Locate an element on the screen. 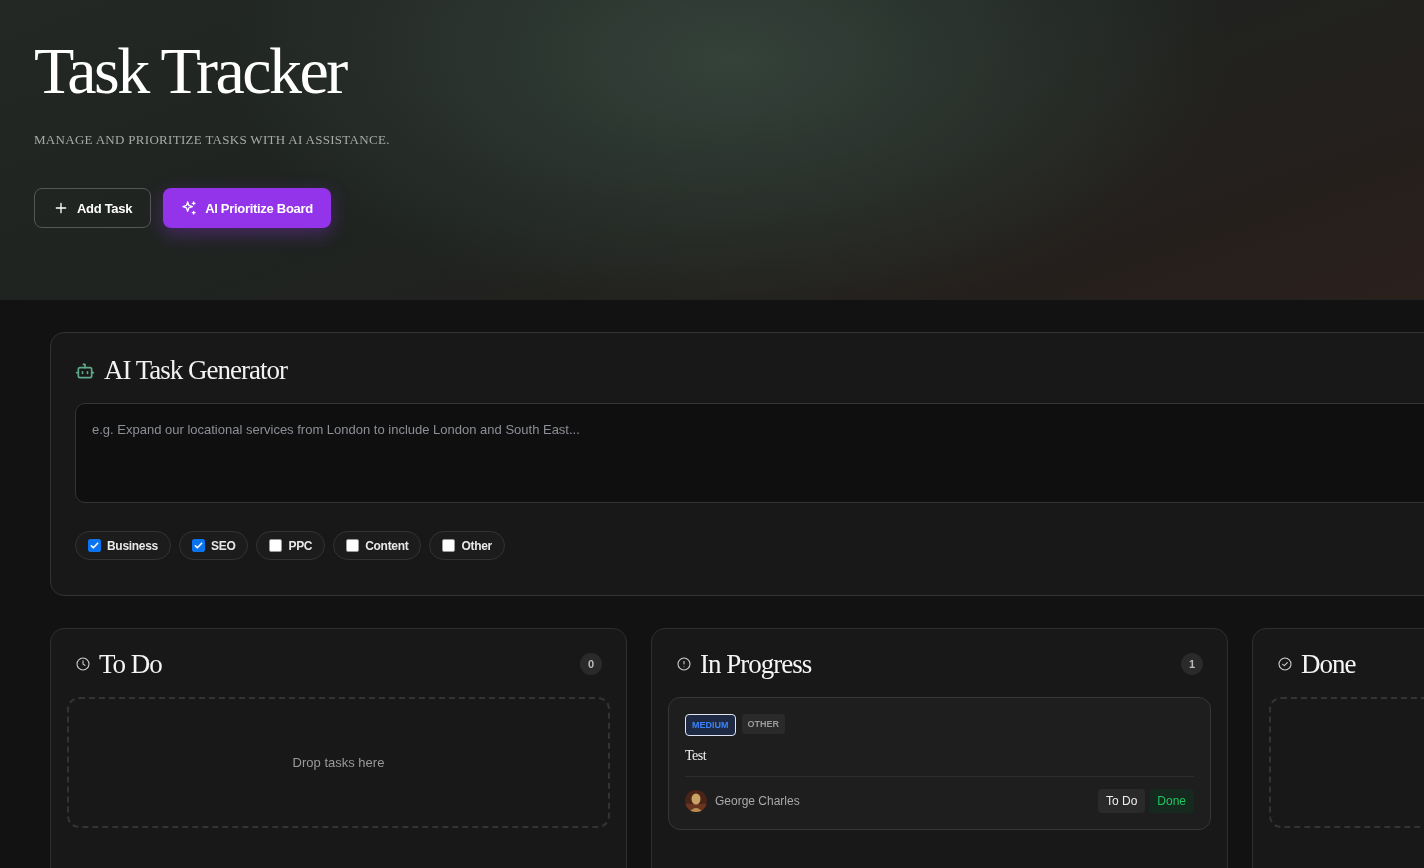 This screenshot has width=1424, height=868. plus-icon is located at coordinates (61, 208).